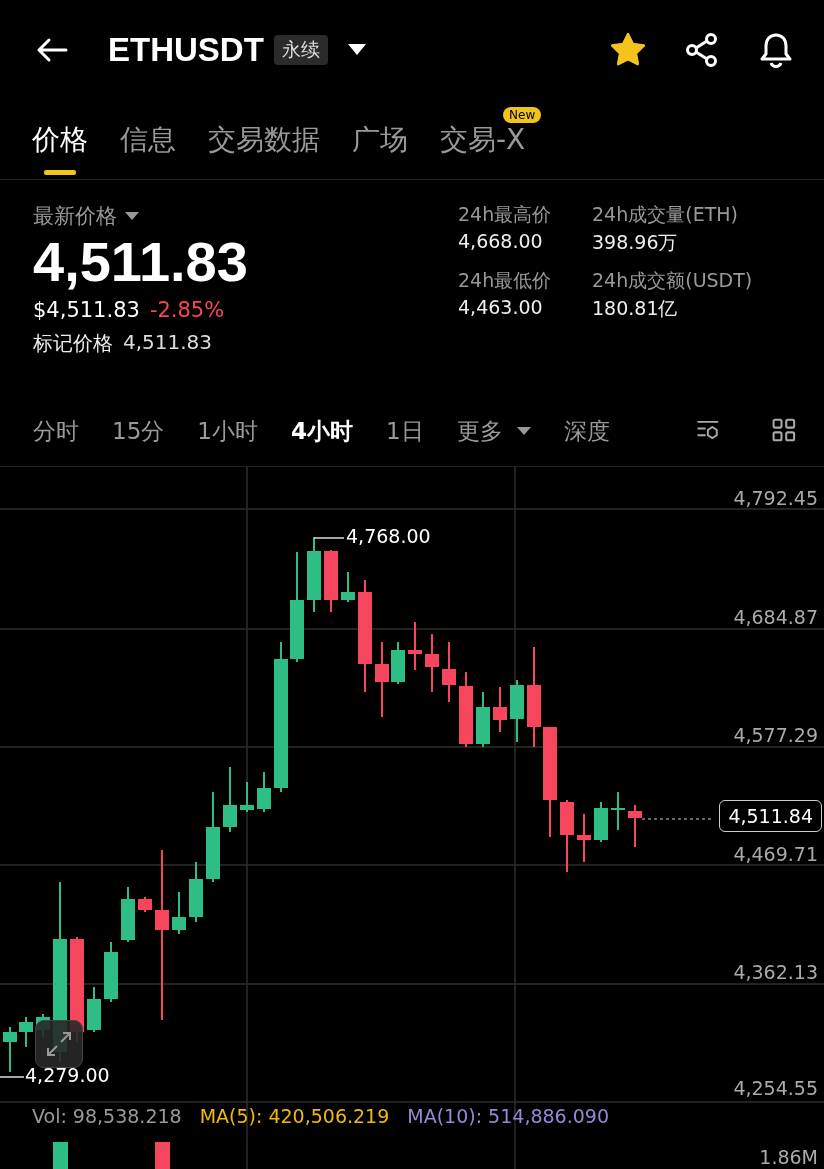 This screenshot has height=1169, width=824. What do you see at coordinates (56, 431) in the screenshot?
I see `interval-tab: 分时` at bounding box center [56, 431].